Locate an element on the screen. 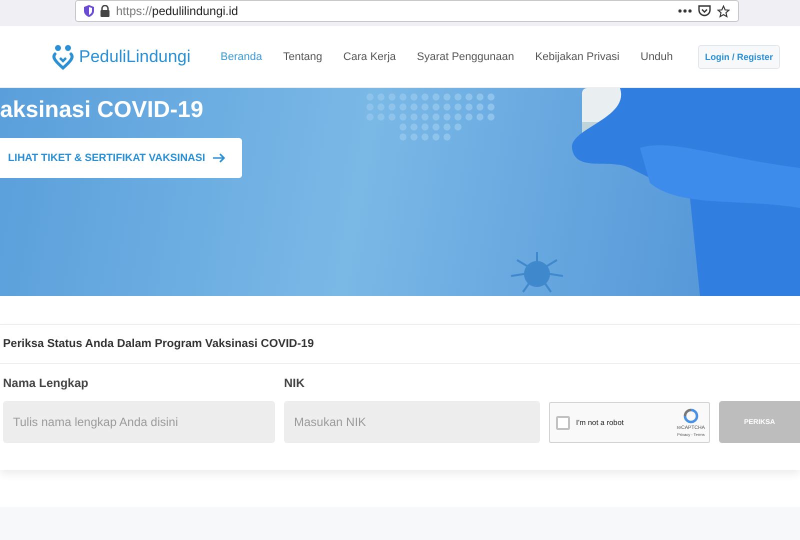 The image size is (800, 540). address-bar: https://pedulilindungi.id is located at coordinates (407, 11).